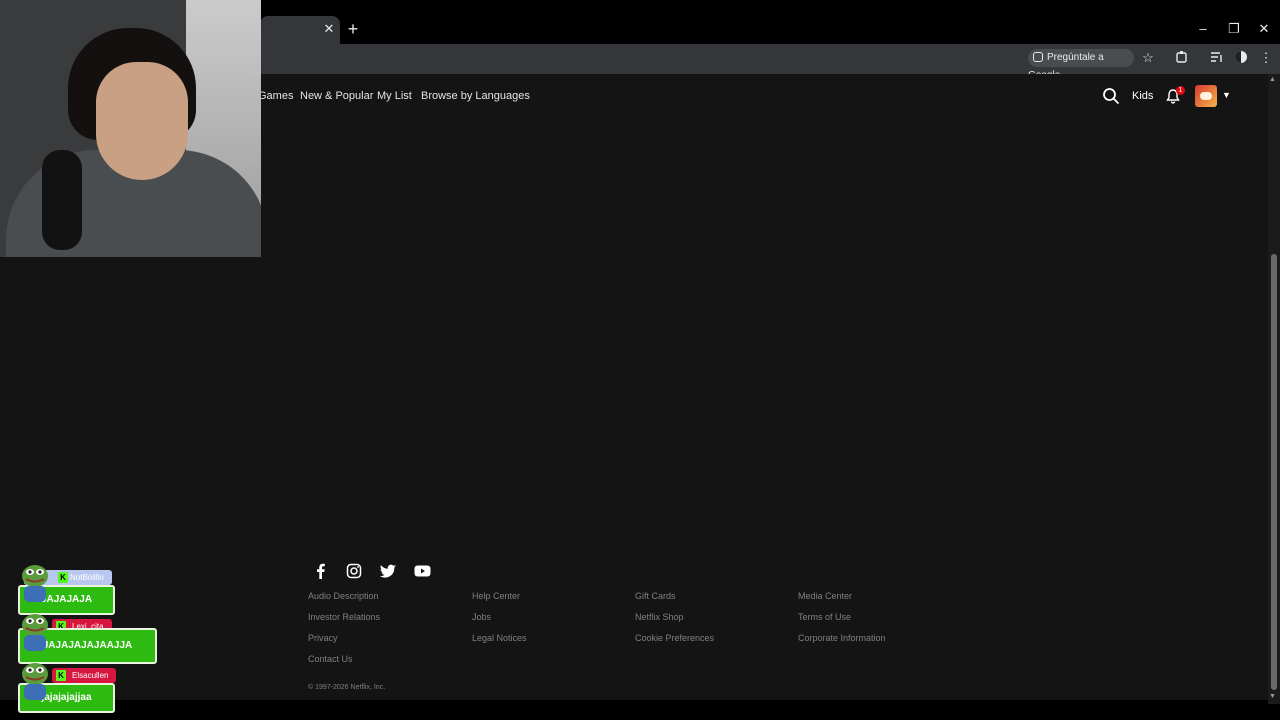 The width and height of the screenshot is (1280, 720). What do you see at coordinates (1081, 65) in the screenshot?
I see `ask-google-button: Pregúntale a Google` at bounding box center [1081, 65].